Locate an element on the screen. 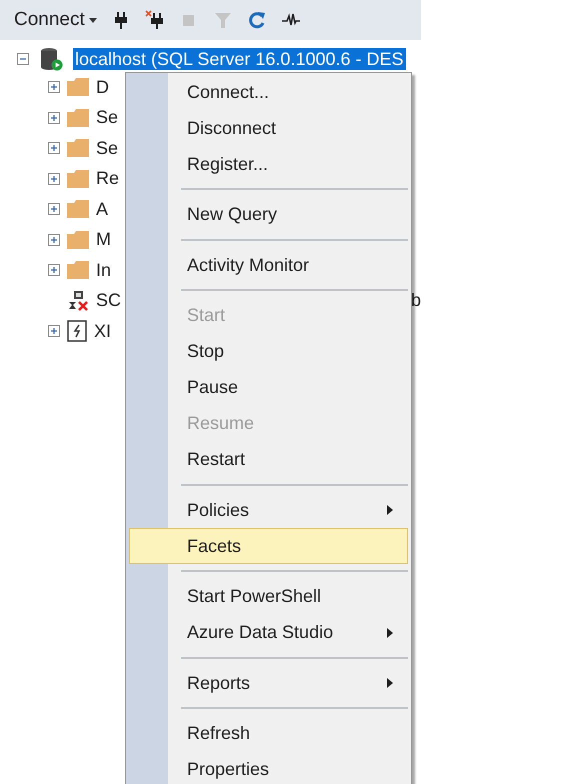 The width and height of the screenshot is (569, 784). agent-stopped-icon is located at coordinates (78, 301).